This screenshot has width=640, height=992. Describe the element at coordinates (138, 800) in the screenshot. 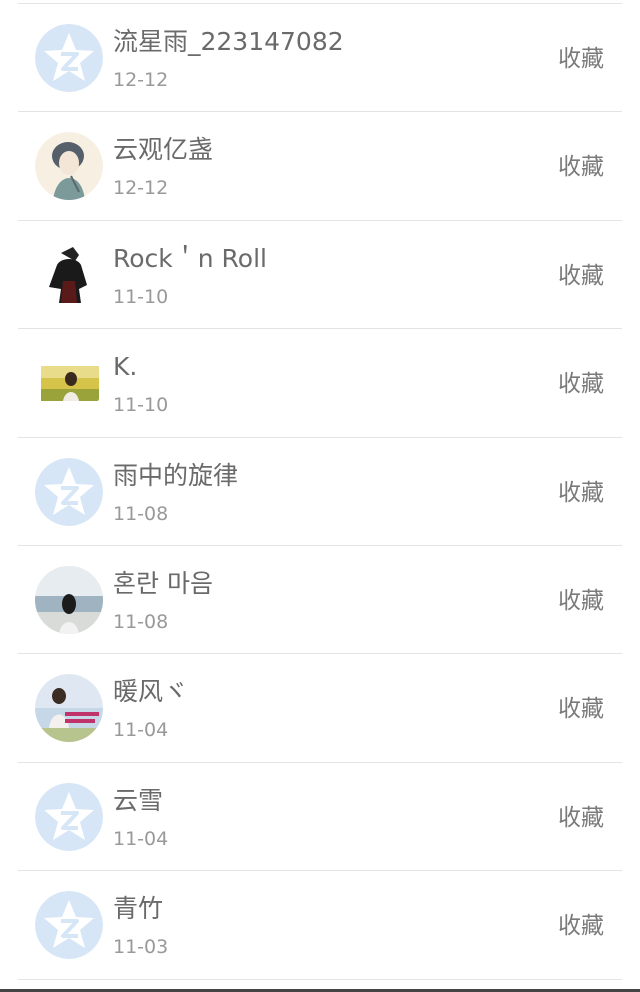

I see `user-name: 云雪` at that location.